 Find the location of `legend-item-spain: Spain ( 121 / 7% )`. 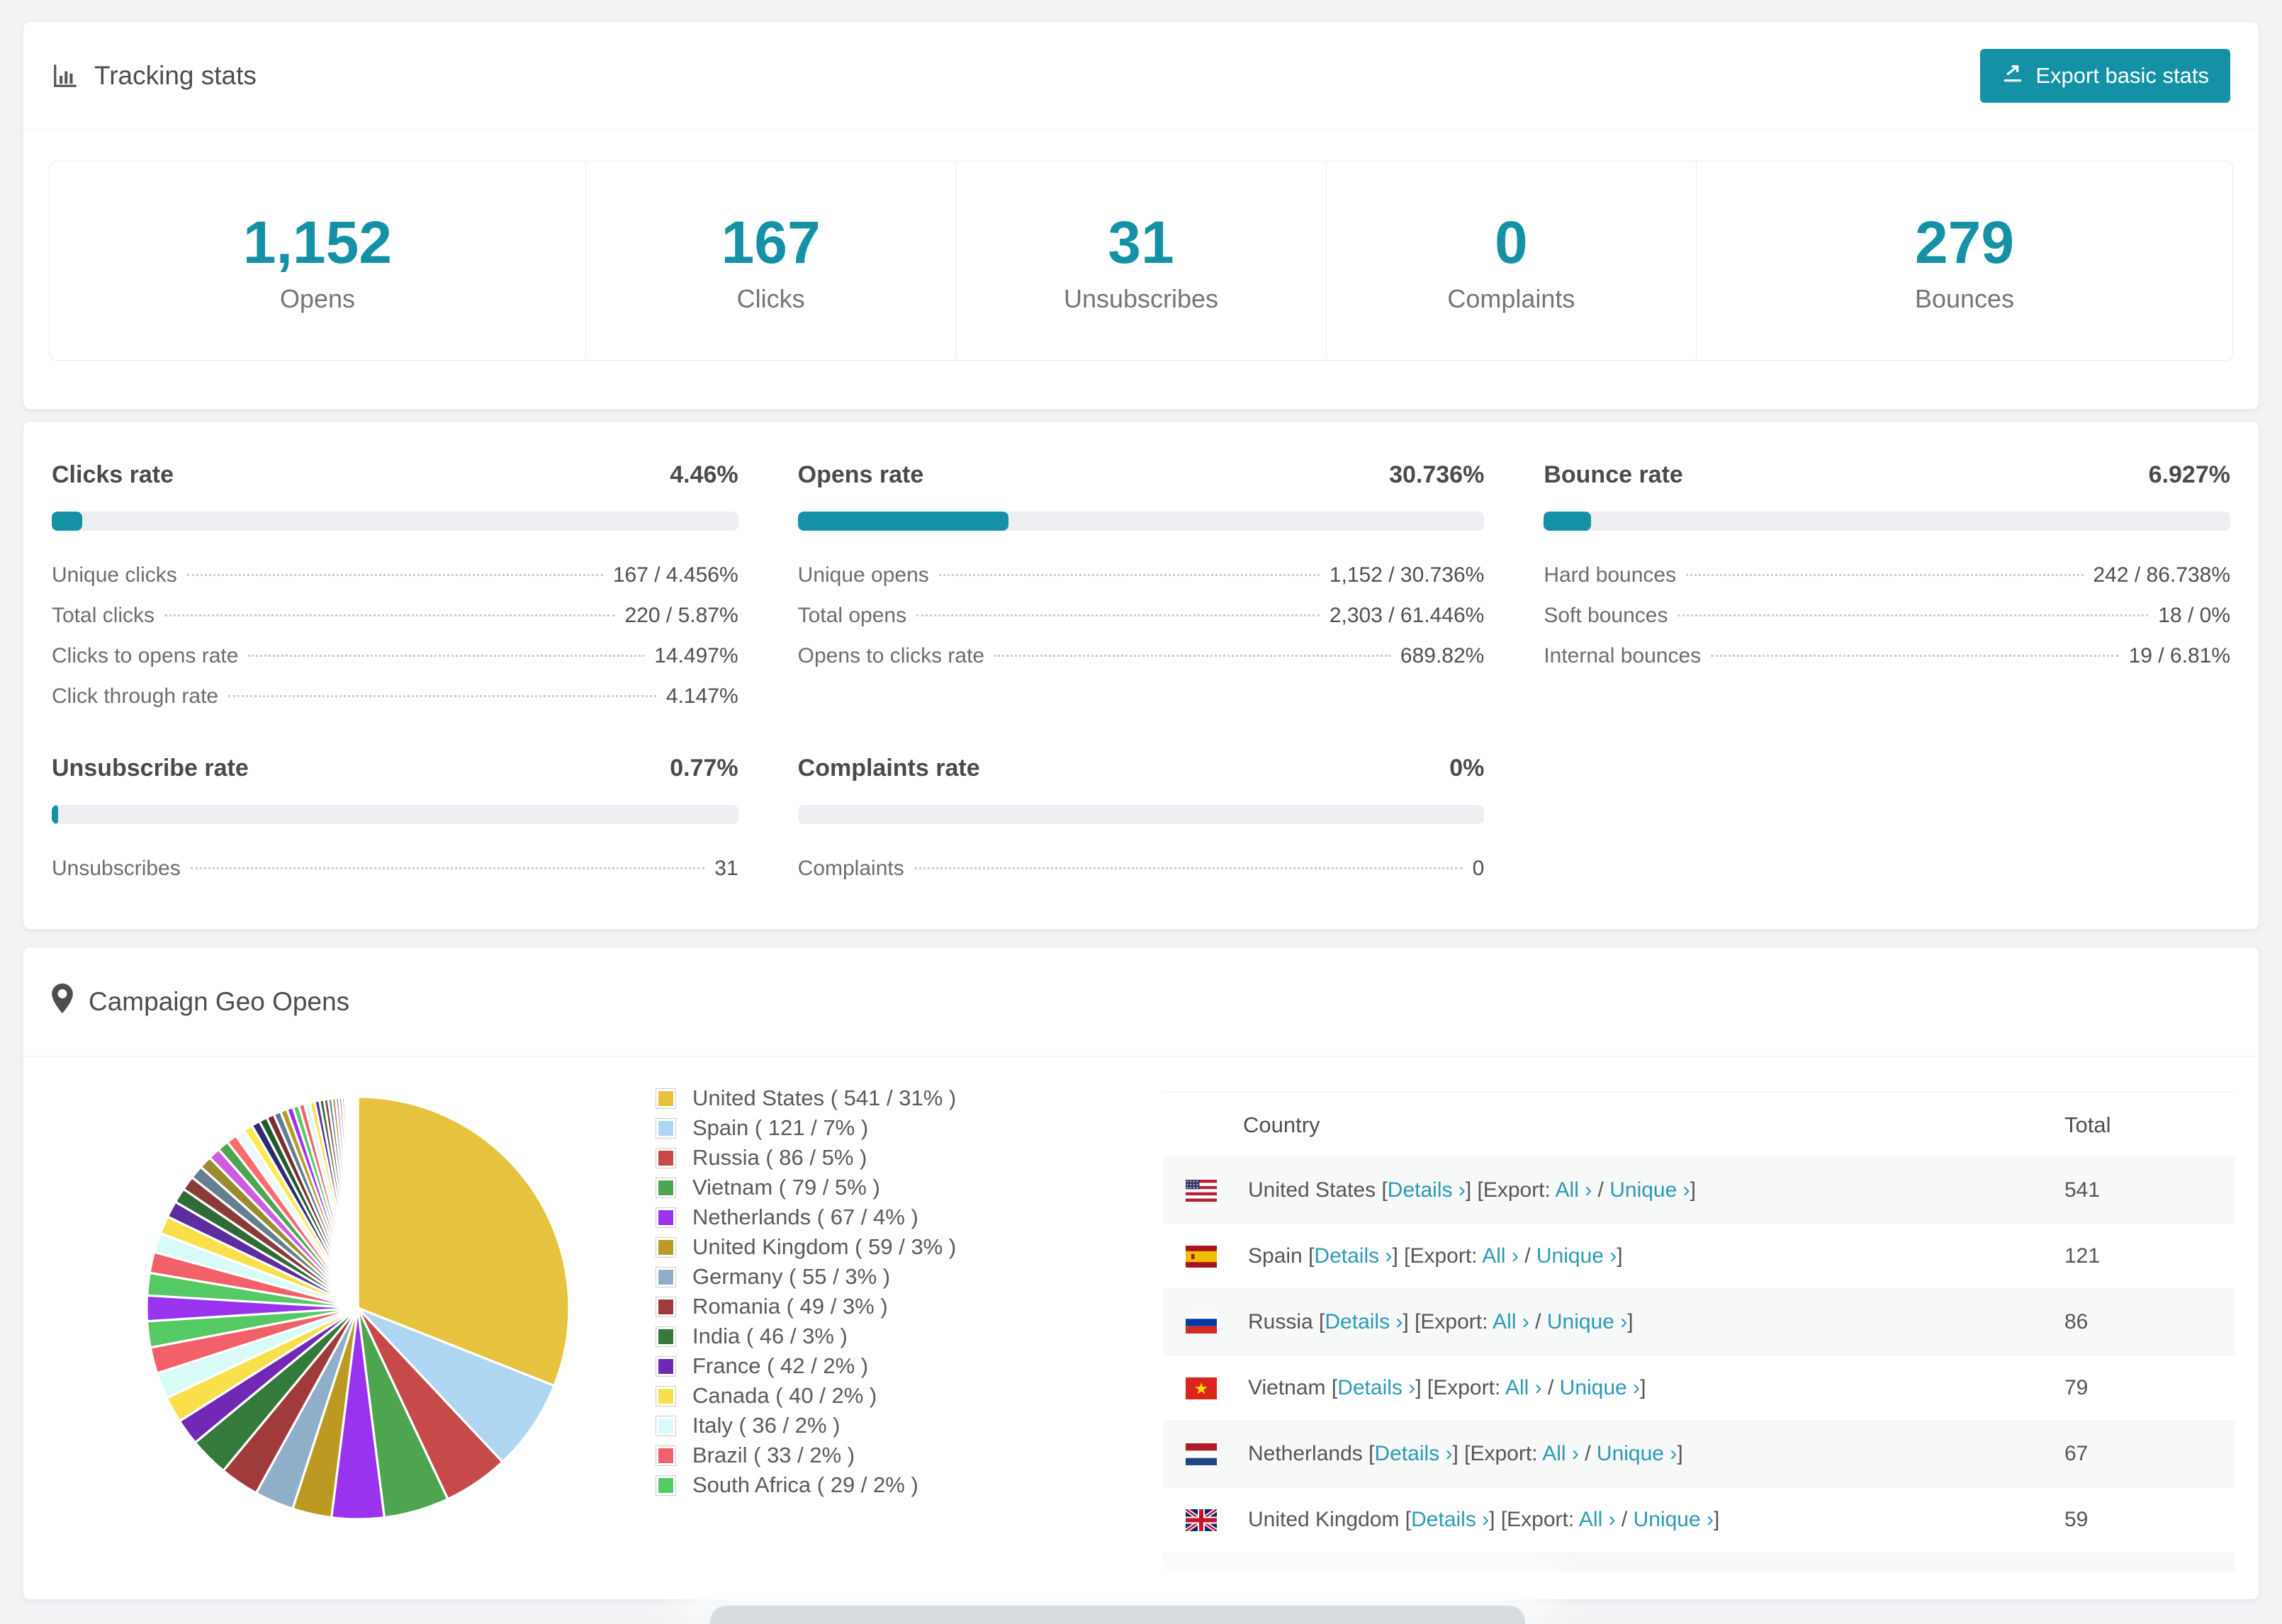

legend-item-spain: Spain ( 121 / 7% ) is located at coordinates (806, 1128).